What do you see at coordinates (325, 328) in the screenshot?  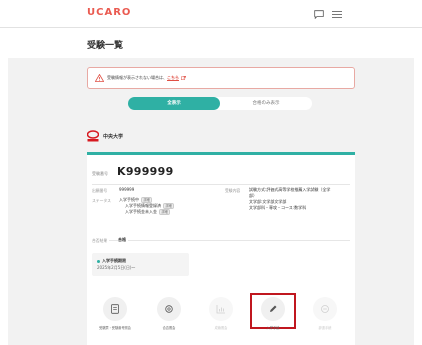 I see `button-label: 辞退手続` at bounding box center [325, 328].